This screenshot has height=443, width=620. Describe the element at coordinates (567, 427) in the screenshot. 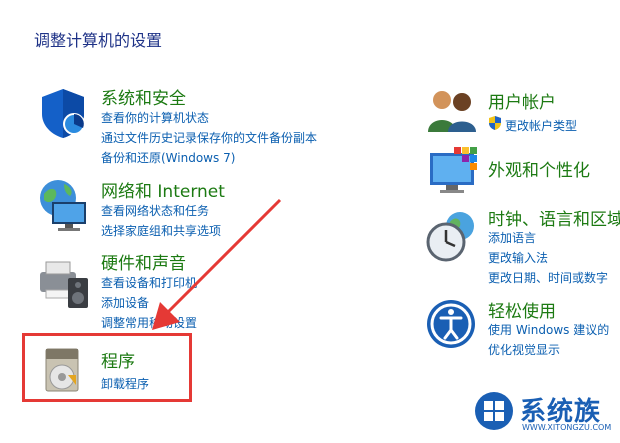

I see `watermark-url: WWW.XITONGZU.COM` at that location.